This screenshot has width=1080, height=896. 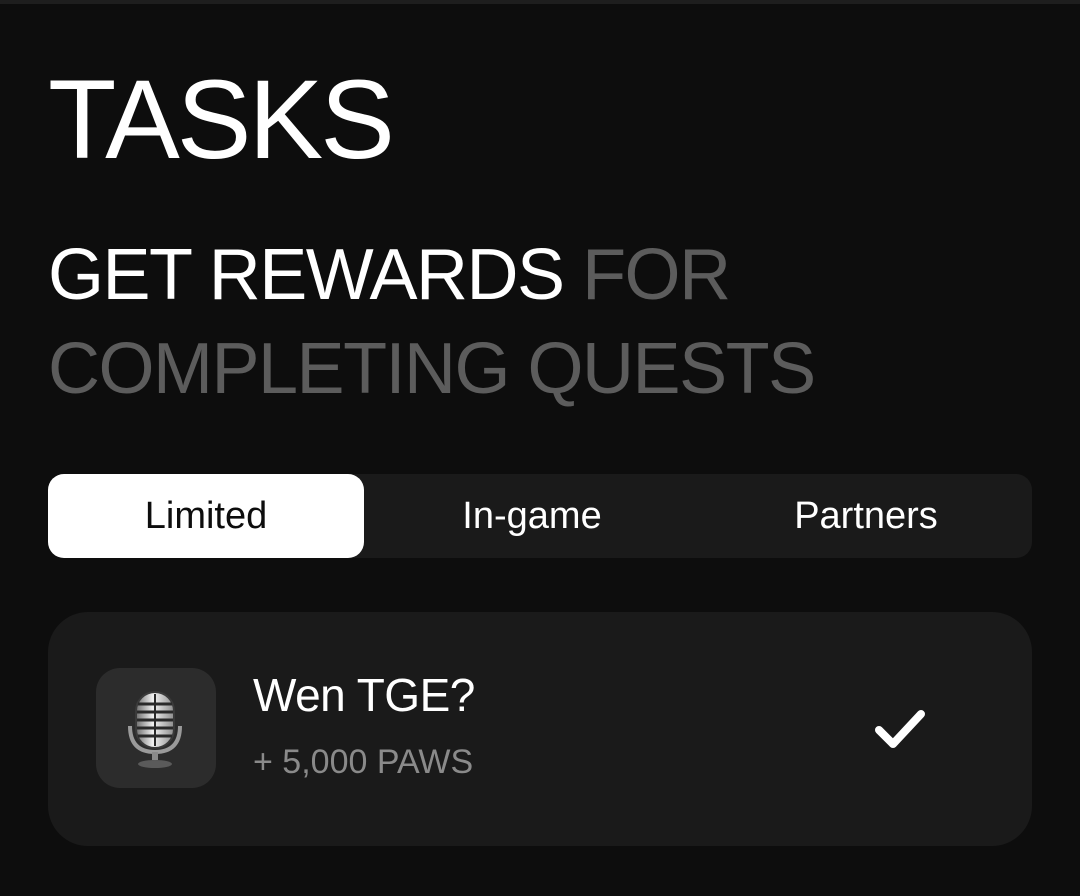 I want to click on task-tabs: Limited In-game Partners, so click(x=540, y=516).